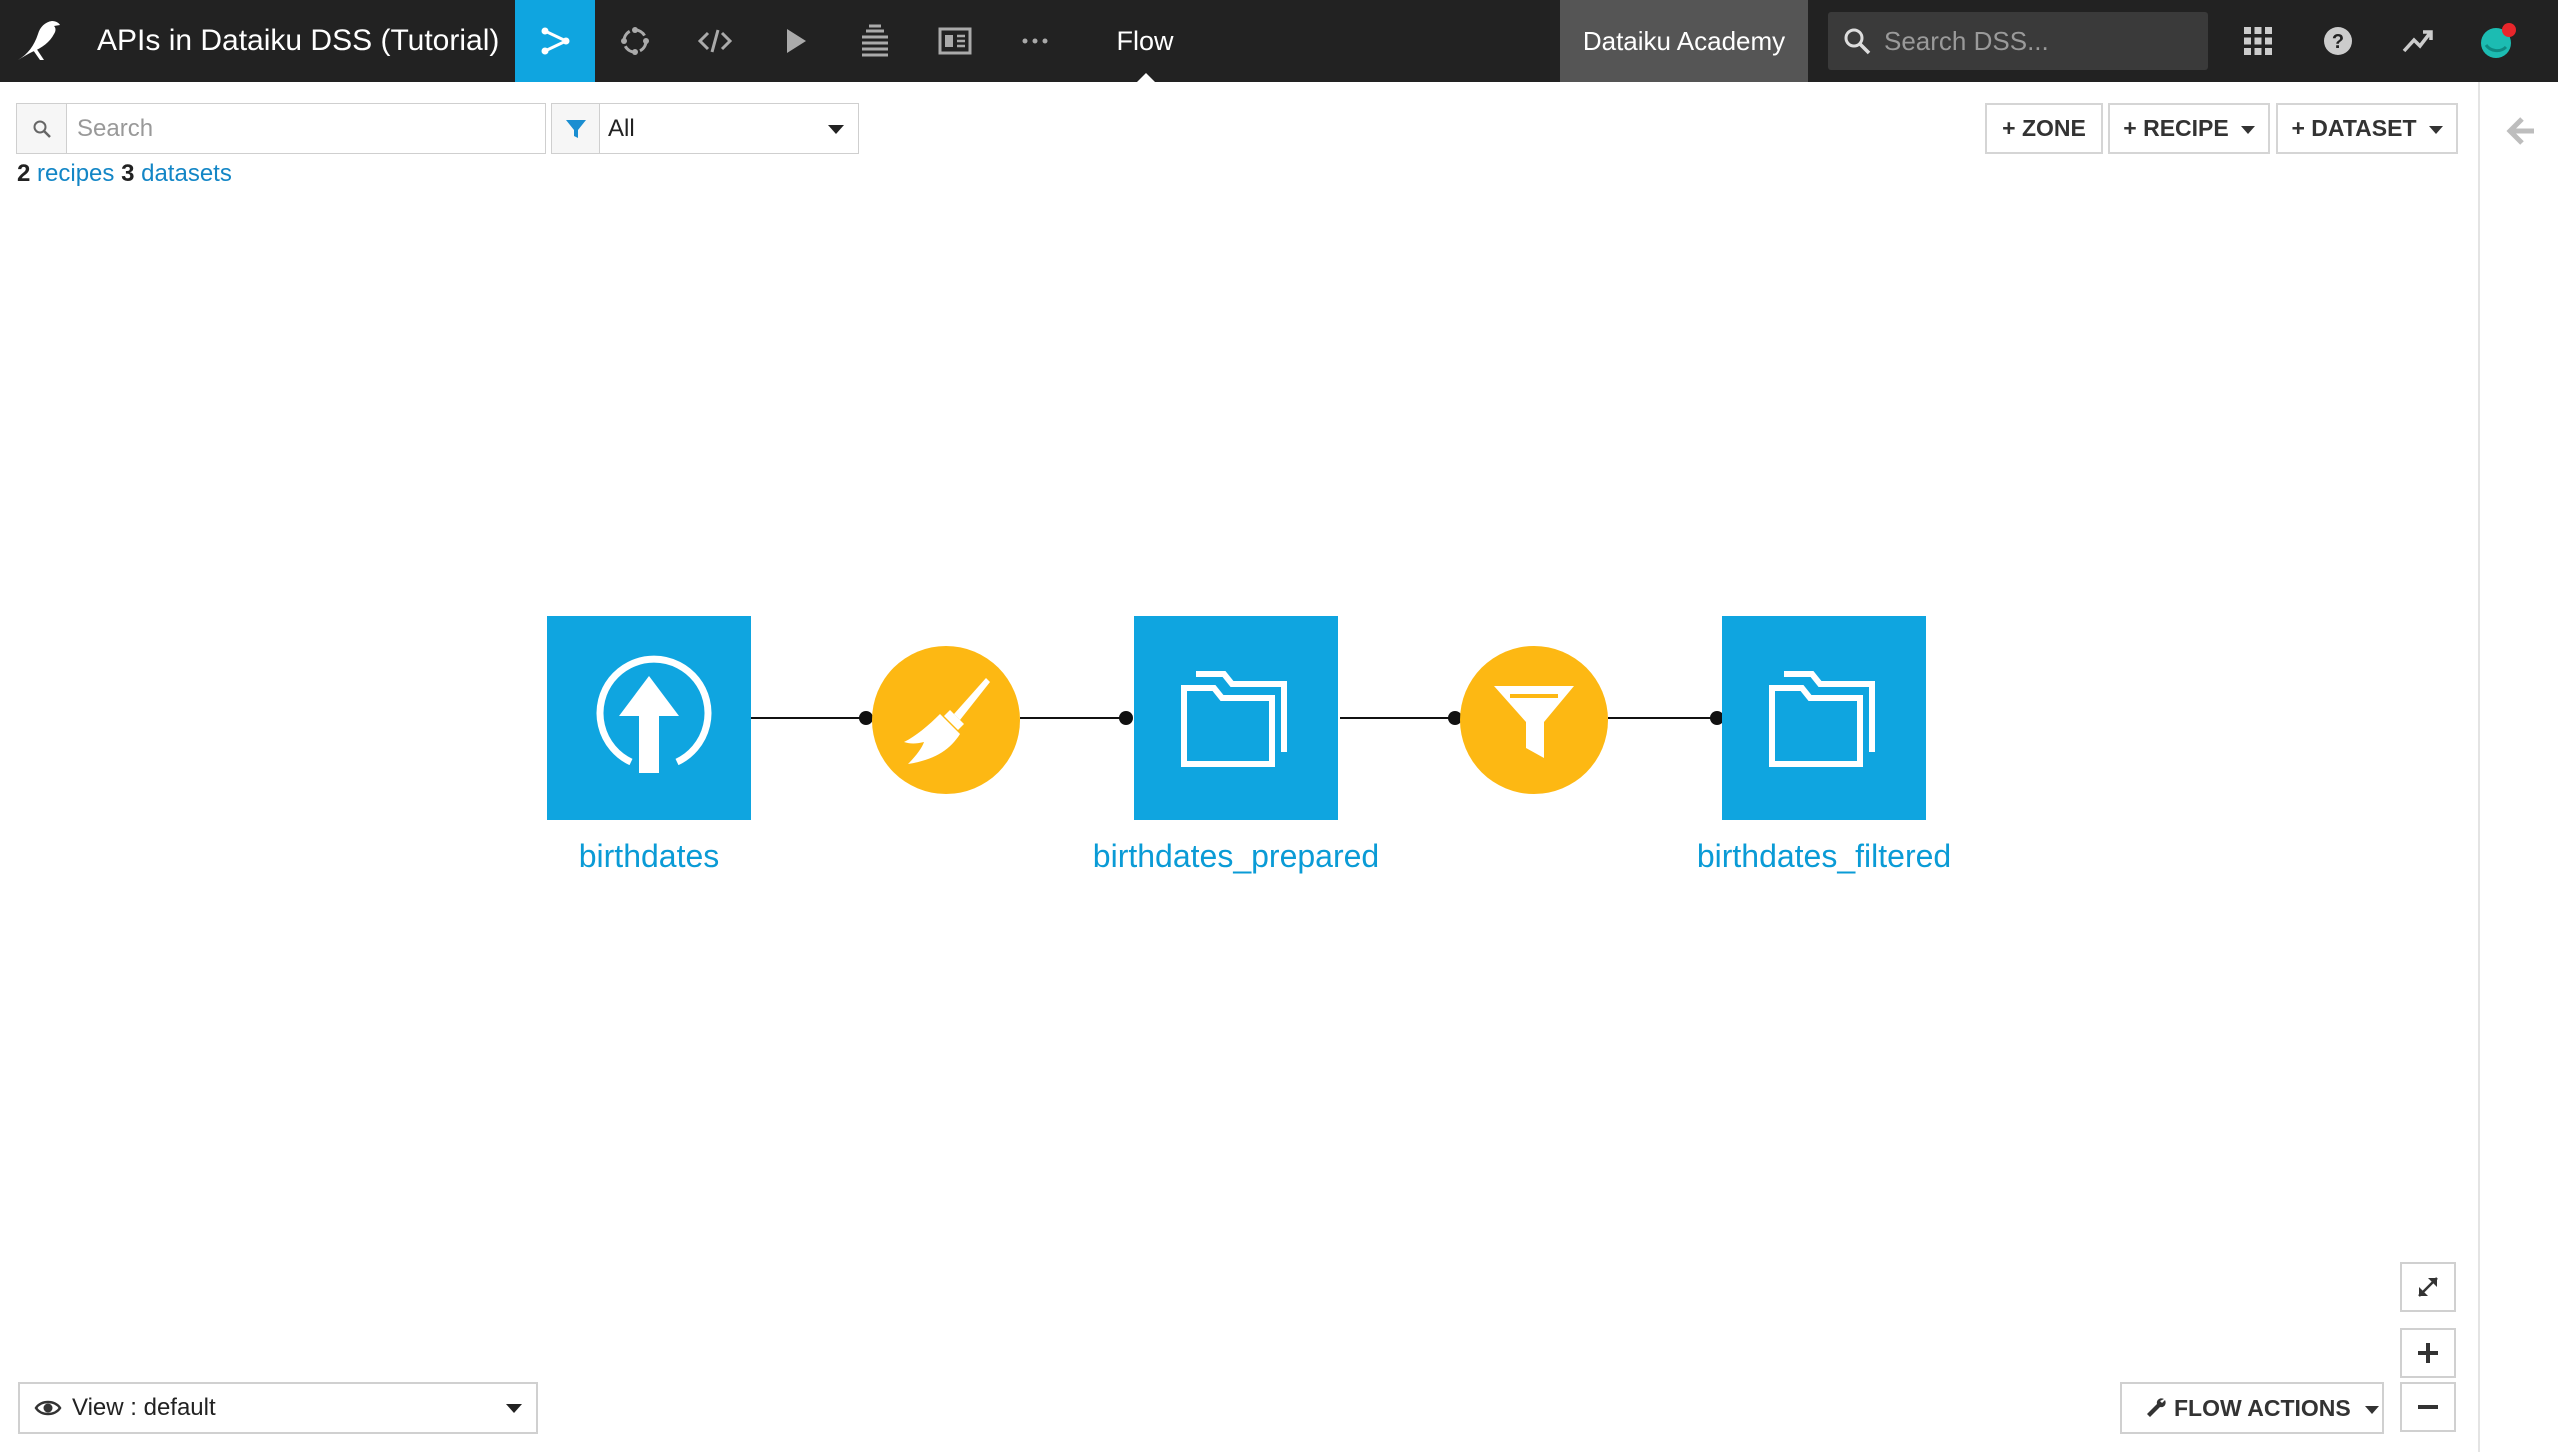  I want to click on add-zone-label: + ZONE, so click(2044, 128).